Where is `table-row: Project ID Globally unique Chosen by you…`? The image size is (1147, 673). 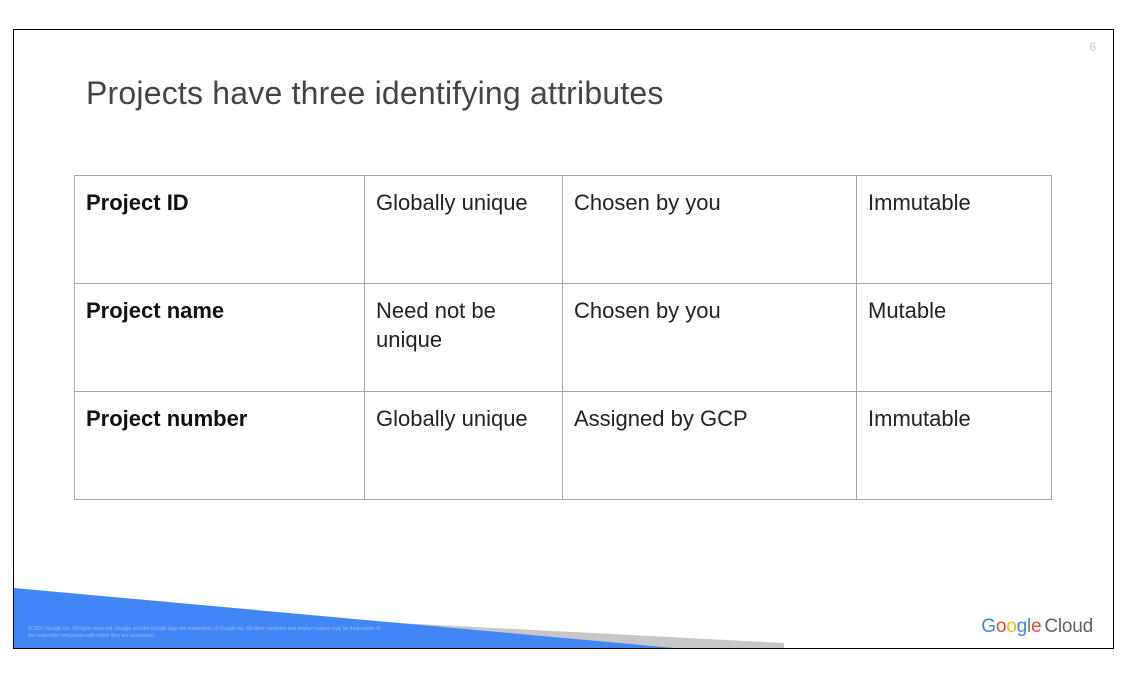
table-row: Project ID Globally unique Chosen by you… is located at coordinates (563, 229).